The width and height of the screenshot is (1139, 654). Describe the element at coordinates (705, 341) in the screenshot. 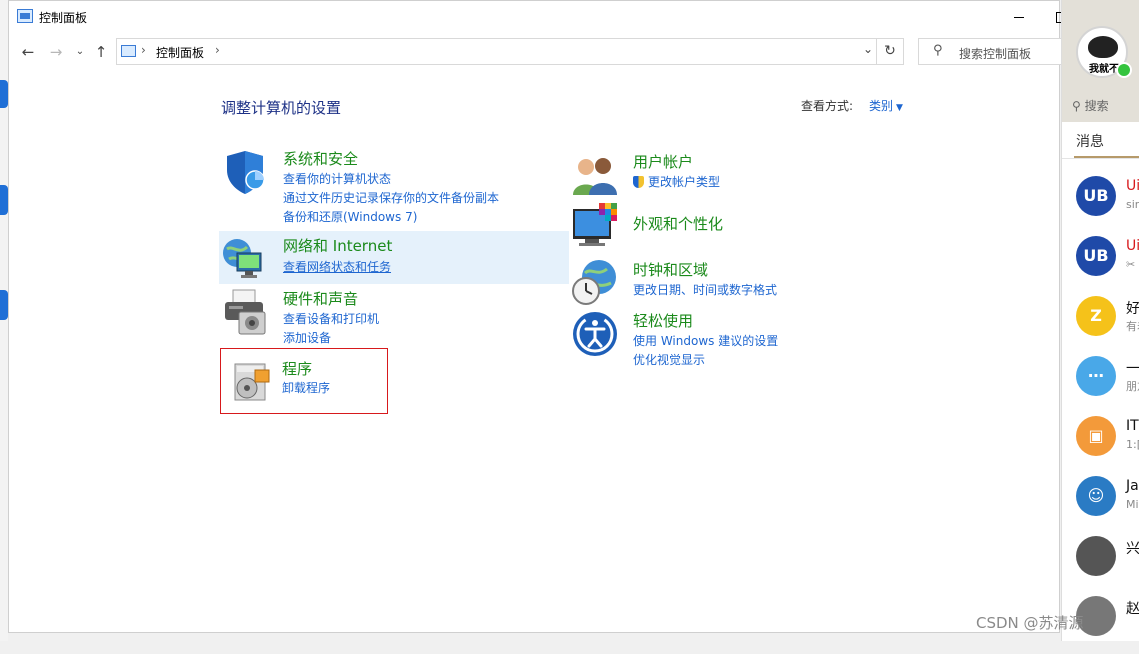

I see `category-link: 使用 Windows 建议的设置` at that location.